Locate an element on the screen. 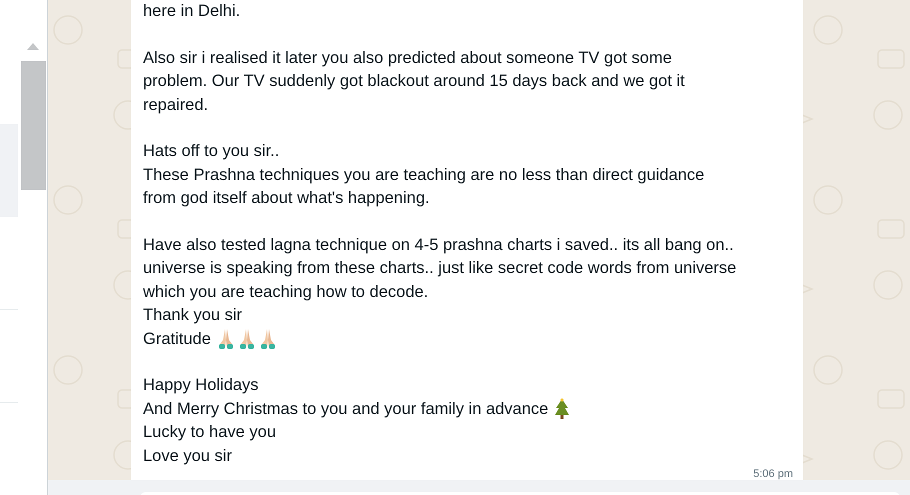 This screenshot has height=495, width=910. message-line: problem. Our TV suddenly got blackout around 15 days back and we got it is located at coordinates (414, 81).